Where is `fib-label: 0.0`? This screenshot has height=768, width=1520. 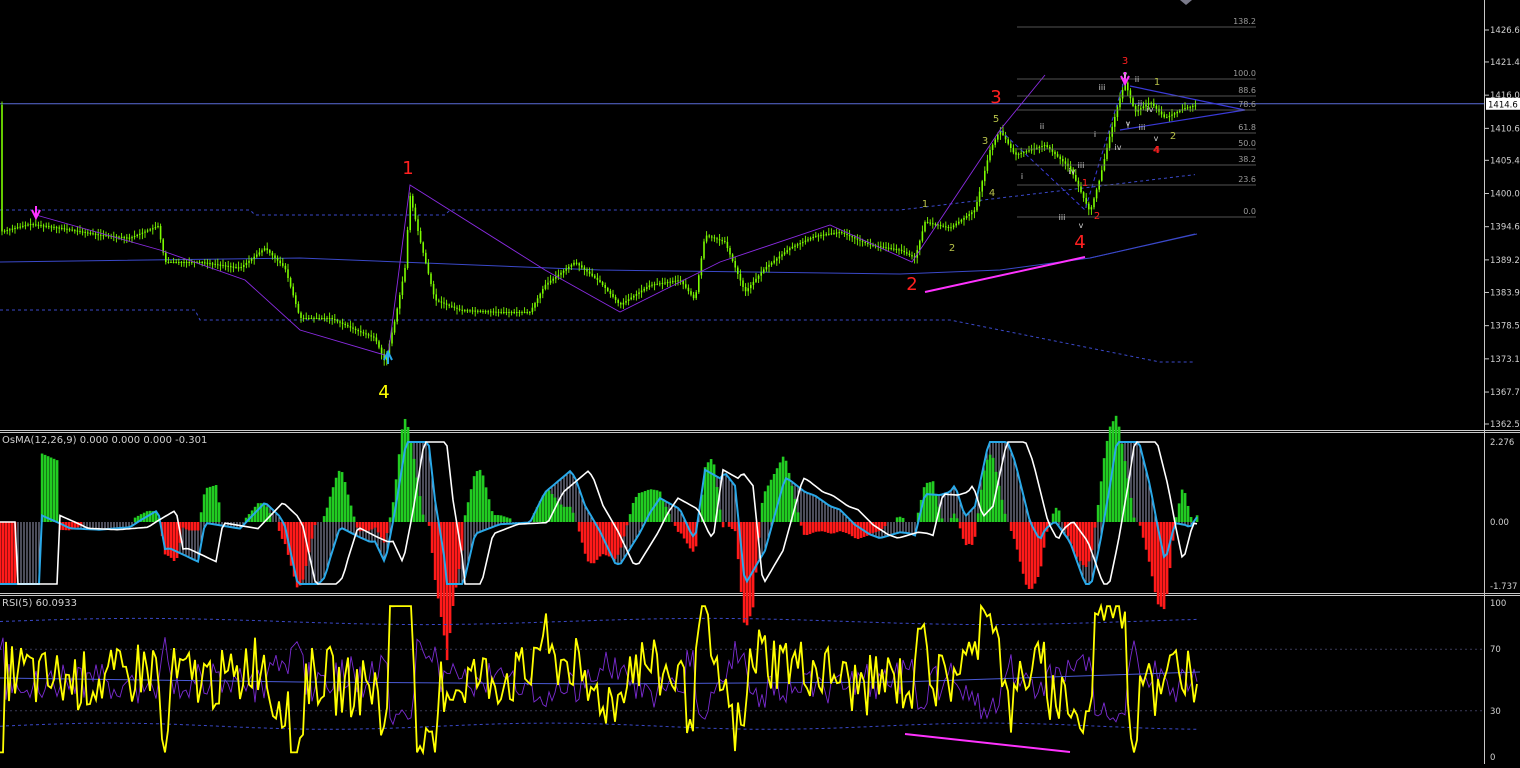 fib-label: 0.0 is located at coordinates (1249, 211).